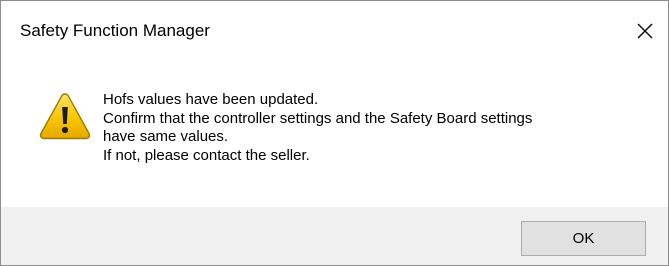 The width and height of the screenshot is (669, 266). Describe the element at coordinates (583, 238) in the screenshot. I see `ok-button: OK` at that location.